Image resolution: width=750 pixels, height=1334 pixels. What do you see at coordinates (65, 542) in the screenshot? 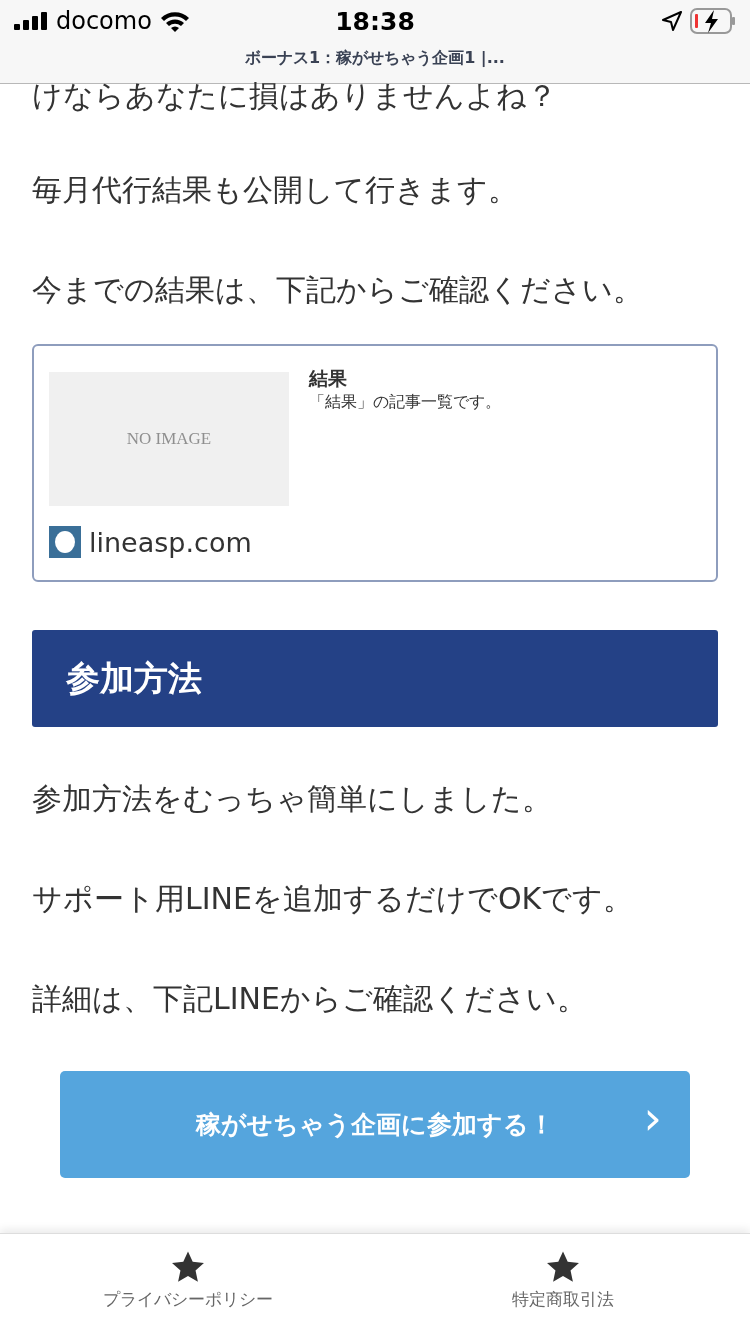
I see `site-favicon-icon` at bounding box center [65, 542].